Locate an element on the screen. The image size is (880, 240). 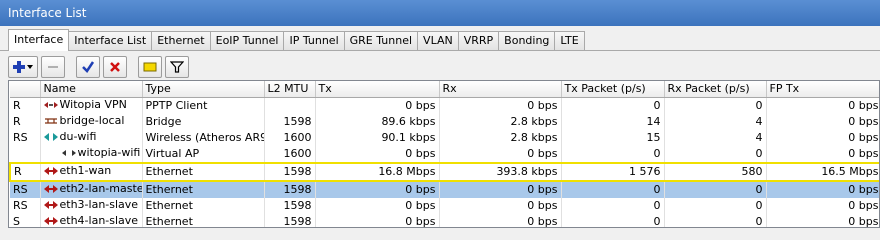
cross-icon is located at coordinates (115, 67).